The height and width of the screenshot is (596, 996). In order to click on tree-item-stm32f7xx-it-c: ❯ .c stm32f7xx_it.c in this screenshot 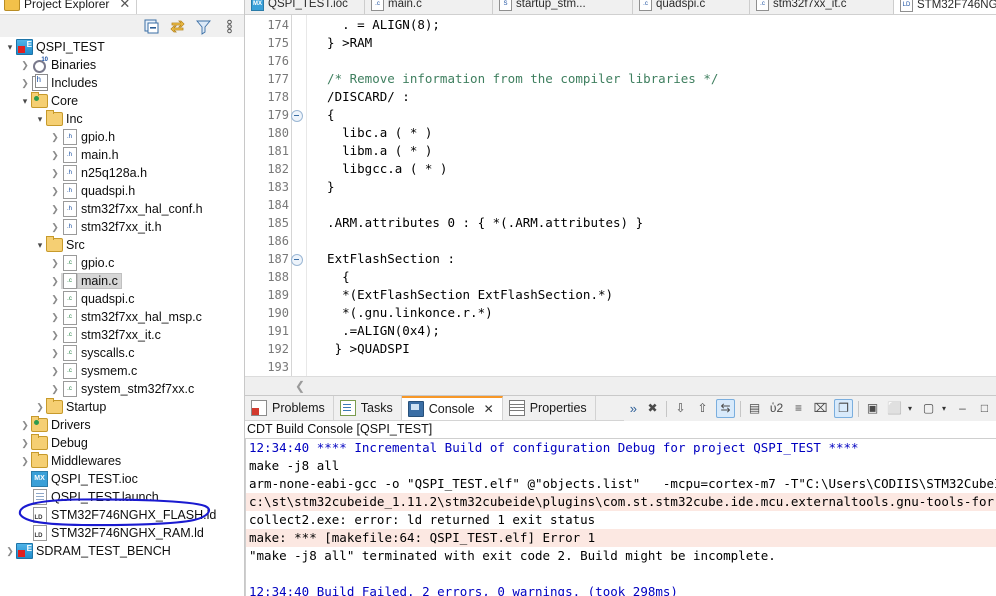, I will do `click(122, 335)`.